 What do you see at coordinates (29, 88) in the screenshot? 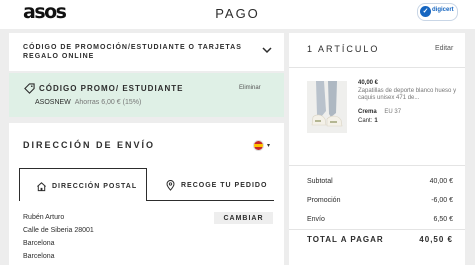
I see `tag-icon` at bounding box center [29, 88].